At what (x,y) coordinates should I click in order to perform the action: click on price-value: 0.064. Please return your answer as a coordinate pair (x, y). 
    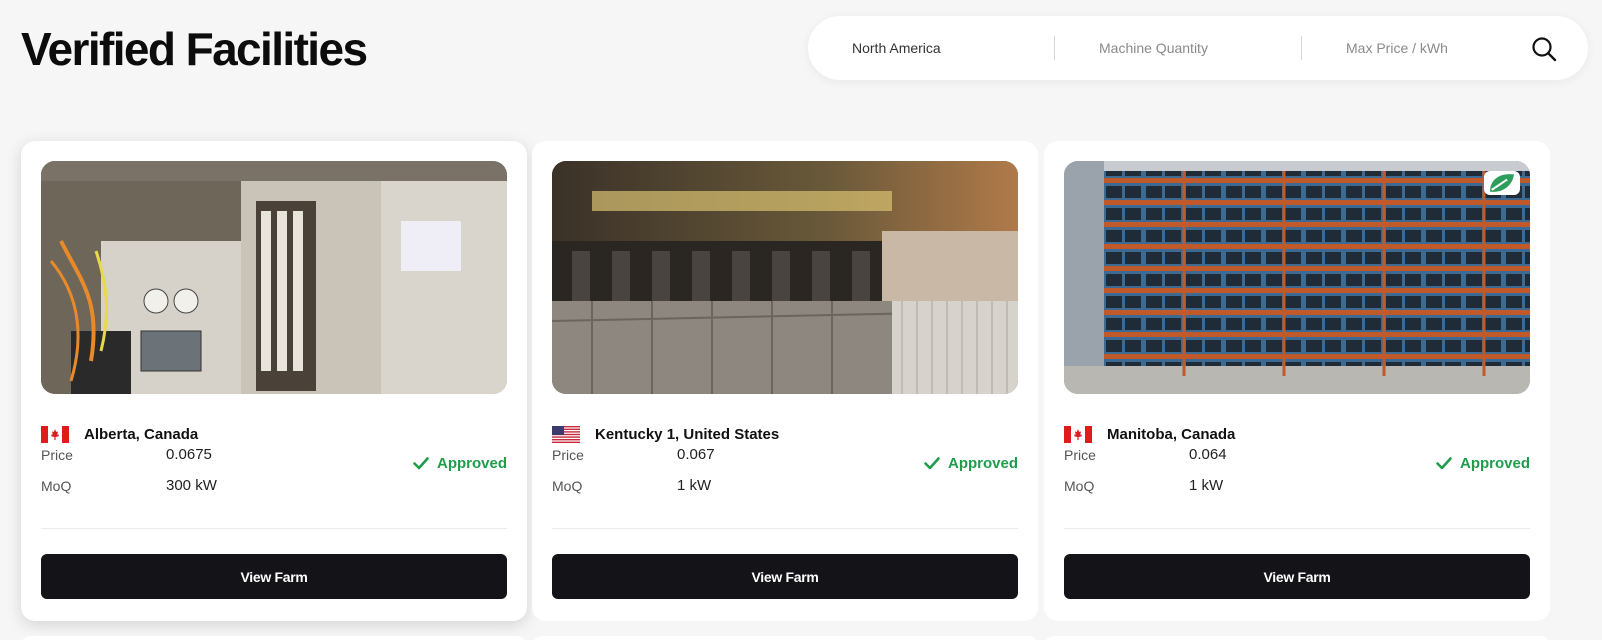
    Looking at the image, I should click on (1208, 454).